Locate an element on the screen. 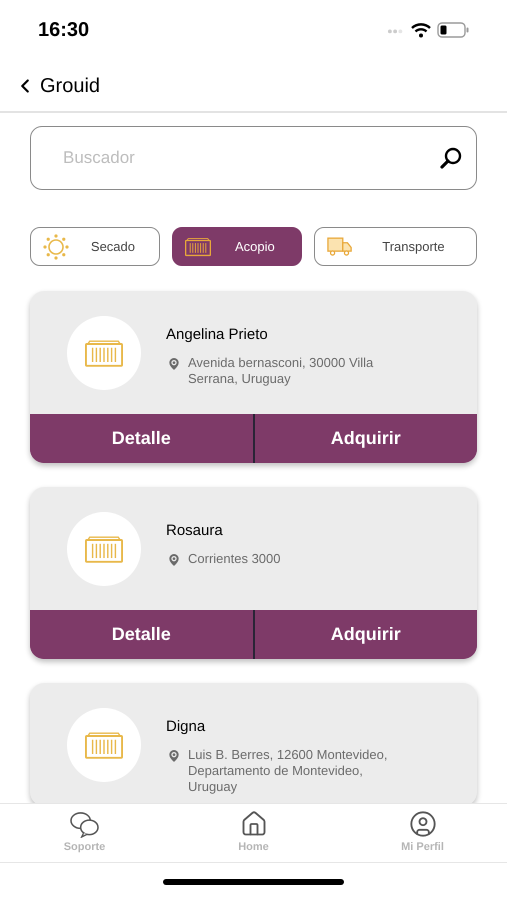  search-field: Buscador is located at coordinates (253, 158).